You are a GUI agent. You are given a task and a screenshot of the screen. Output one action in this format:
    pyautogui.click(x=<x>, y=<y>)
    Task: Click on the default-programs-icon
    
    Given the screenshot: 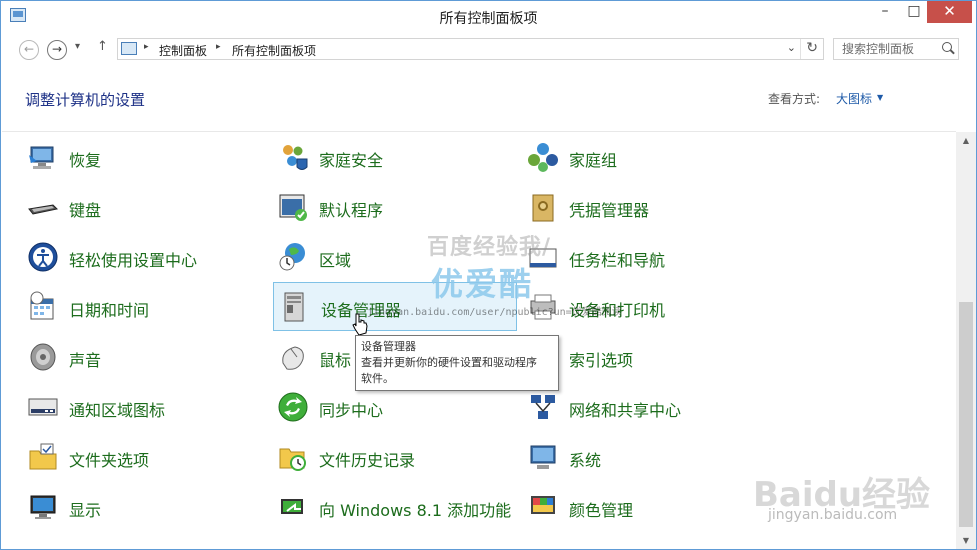 What is the action you would take?
    pyautogui.click(x=293, y=207)
    